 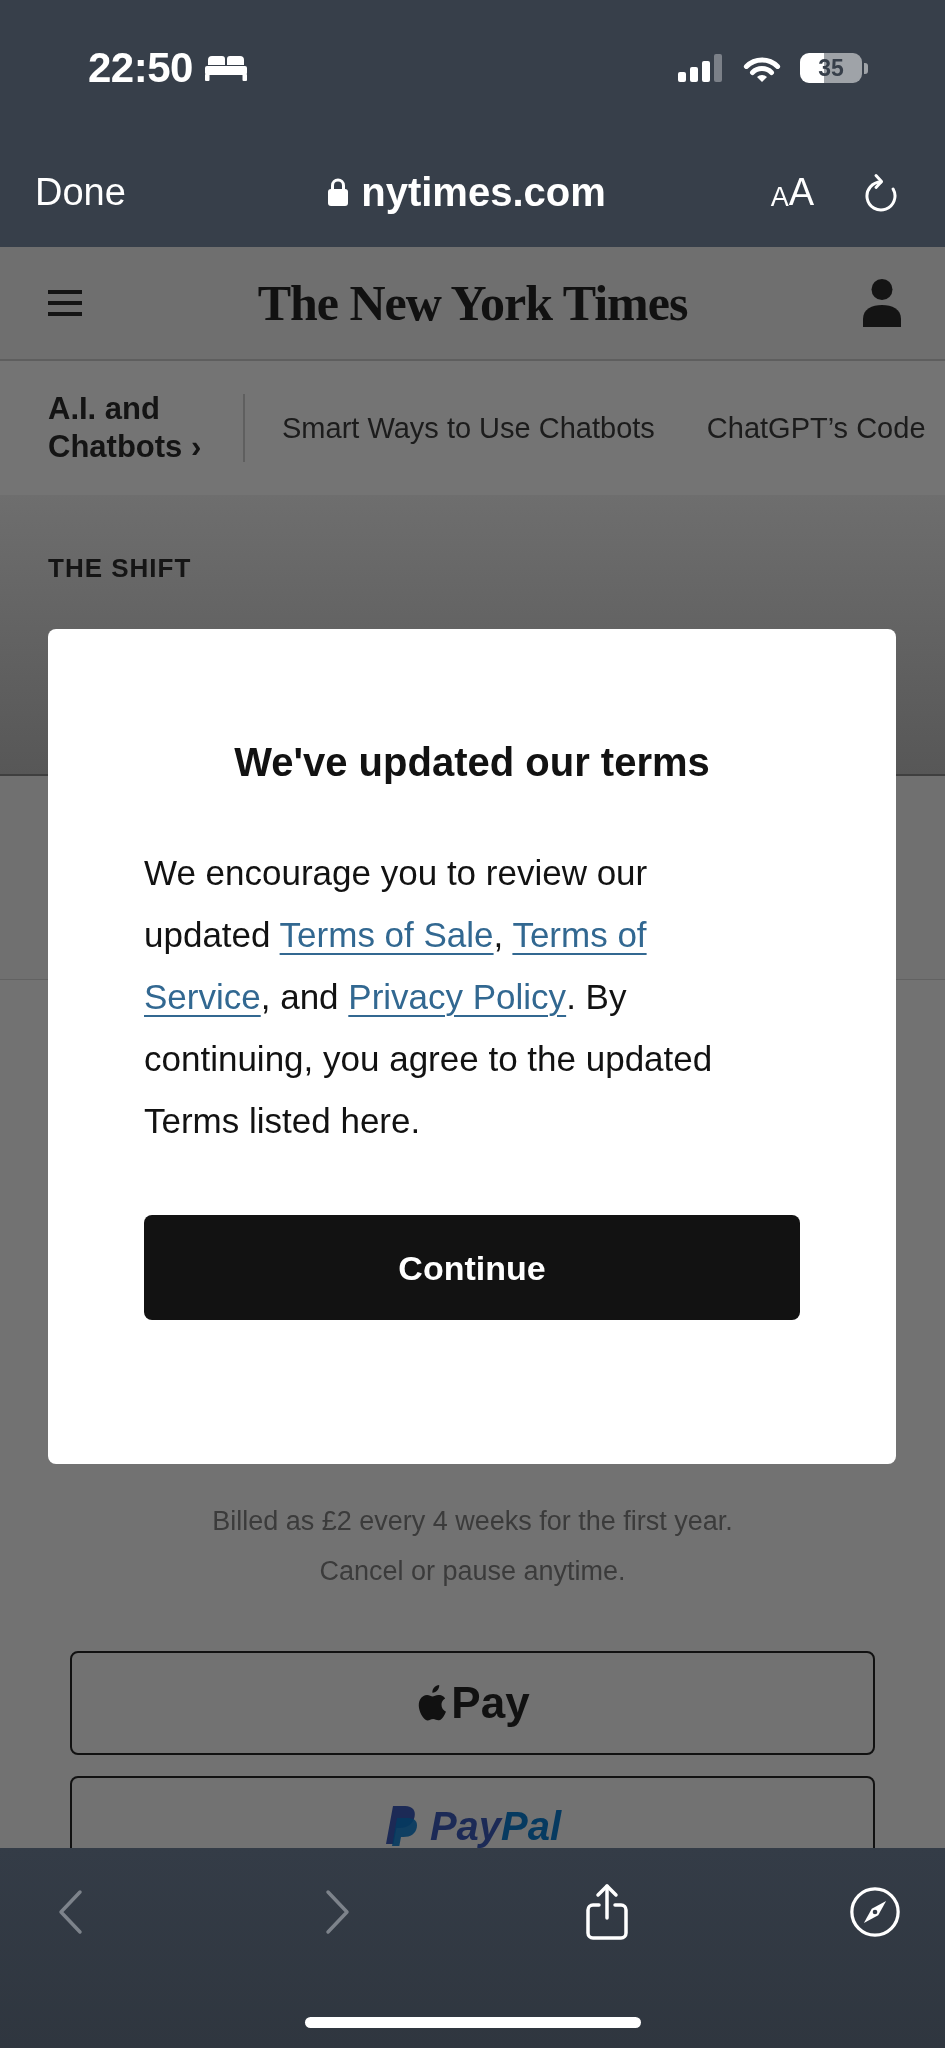 I want to click on menu-button, so click(x=65, y=303).